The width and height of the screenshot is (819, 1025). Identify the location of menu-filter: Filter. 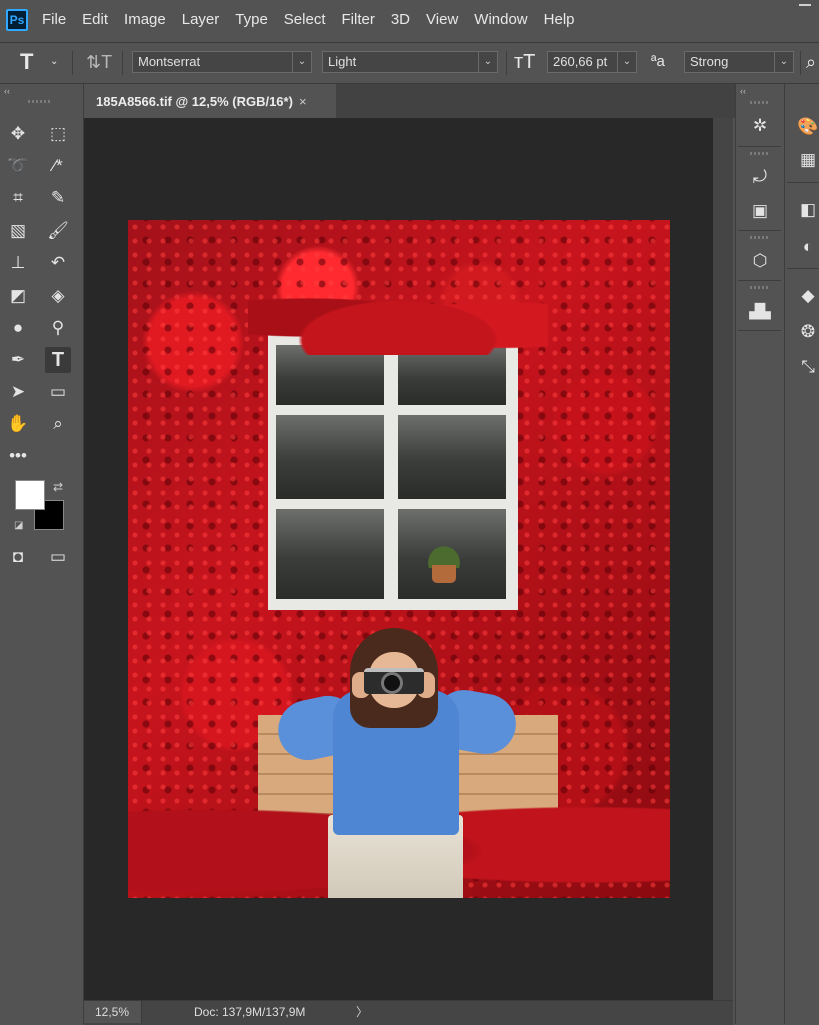
(358, 19).